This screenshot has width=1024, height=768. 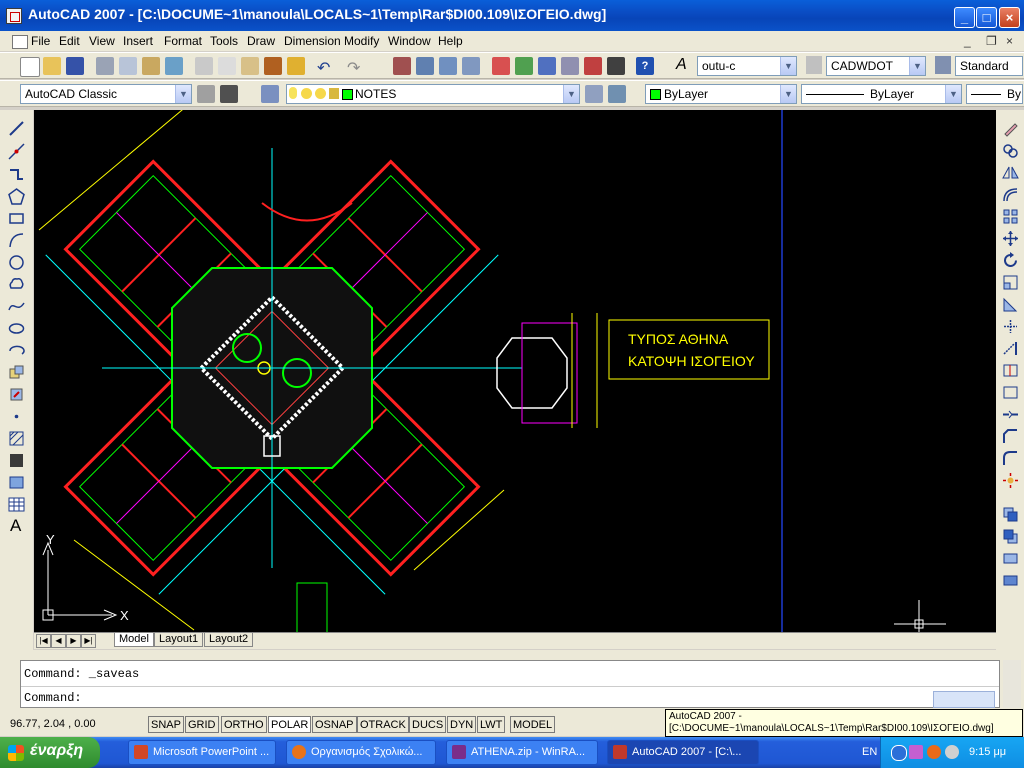 I want to click on help-tray-icon, so click(x=899, y=753).